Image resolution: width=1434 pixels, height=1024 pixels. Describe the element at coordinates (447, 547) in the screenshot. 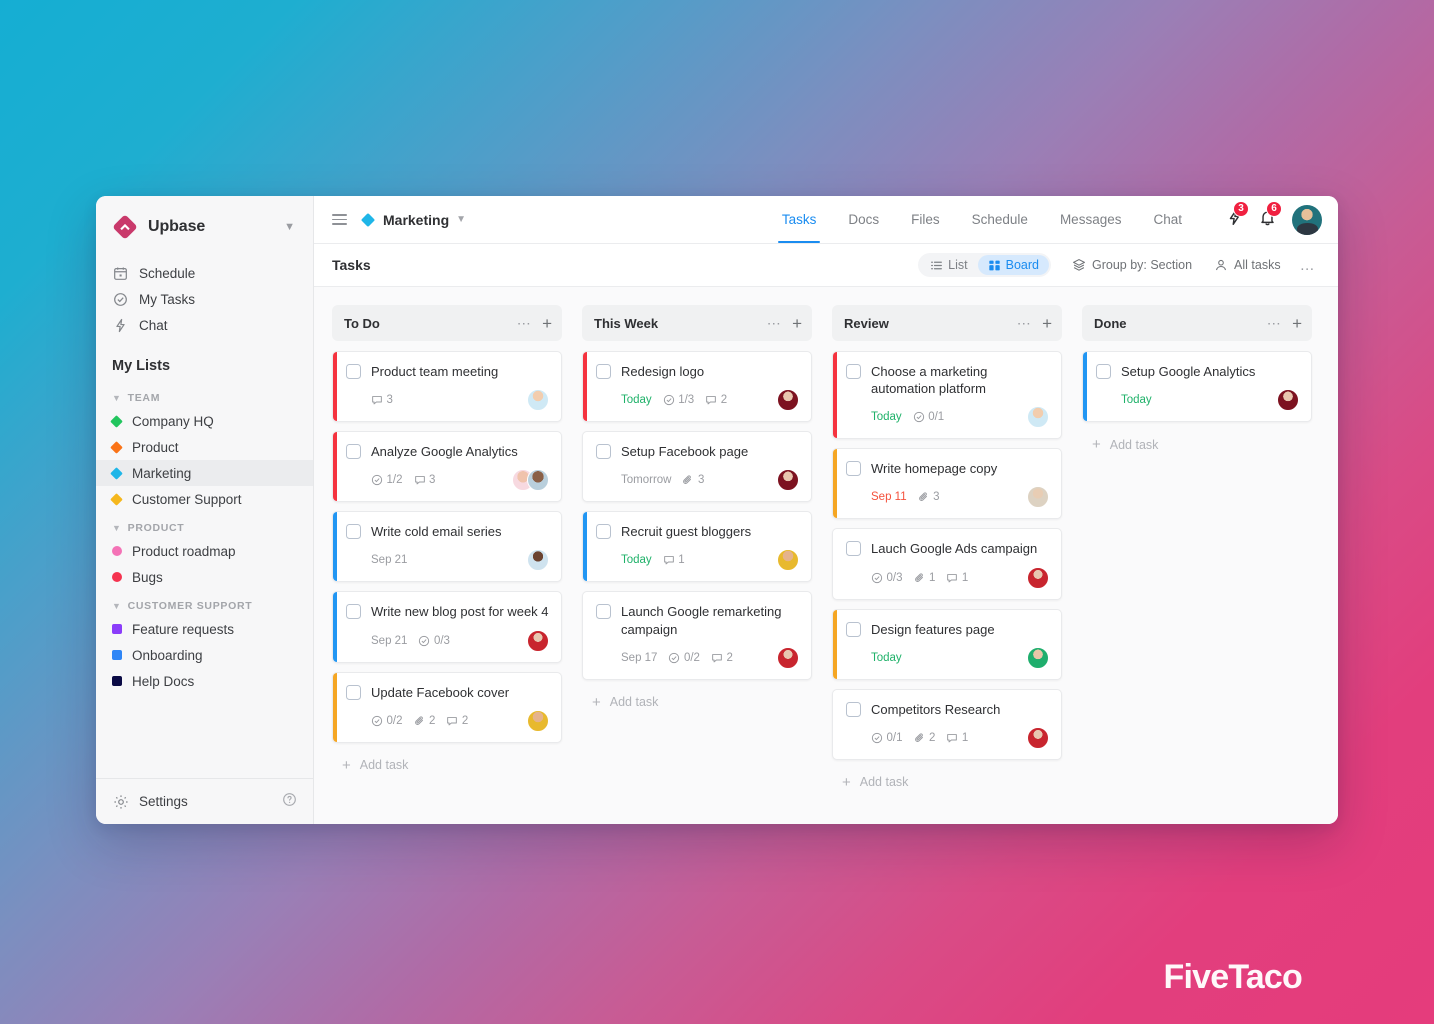

I see `task-card: Write cold email series Sep 21` at that location.